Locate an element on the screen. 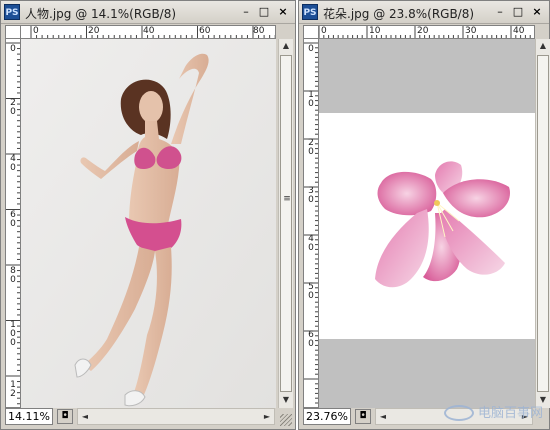 This screenshot has height=430, width=550. watermark-logo-icon is located at coordinates (458, 413).